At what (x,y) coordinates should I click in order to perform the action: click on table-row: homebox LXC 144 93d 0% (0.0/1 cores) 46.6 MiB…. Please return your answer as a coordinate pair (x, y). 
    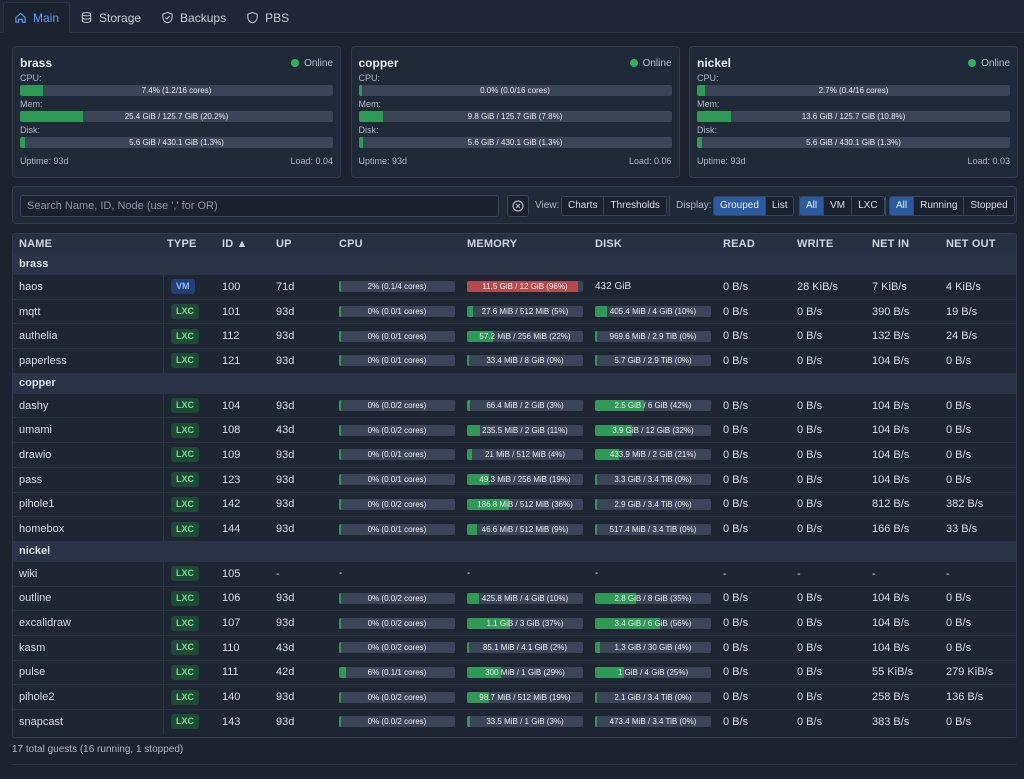
    Looking at the image, I should click on (514, 528).